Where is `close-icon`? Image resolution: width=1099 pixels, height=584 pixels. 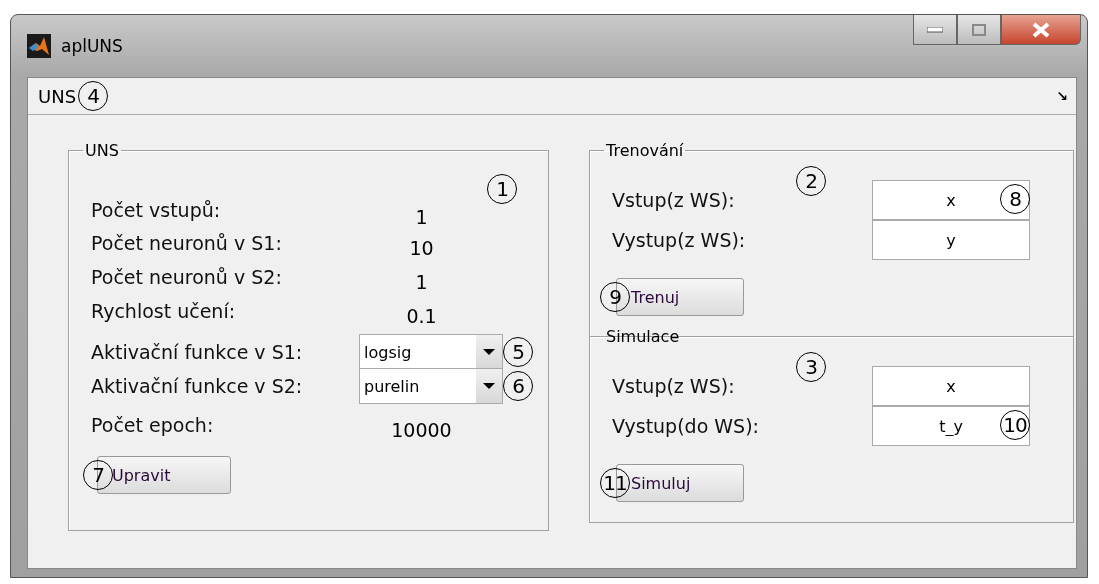
close-icon is located at coordinates (1041, 29).